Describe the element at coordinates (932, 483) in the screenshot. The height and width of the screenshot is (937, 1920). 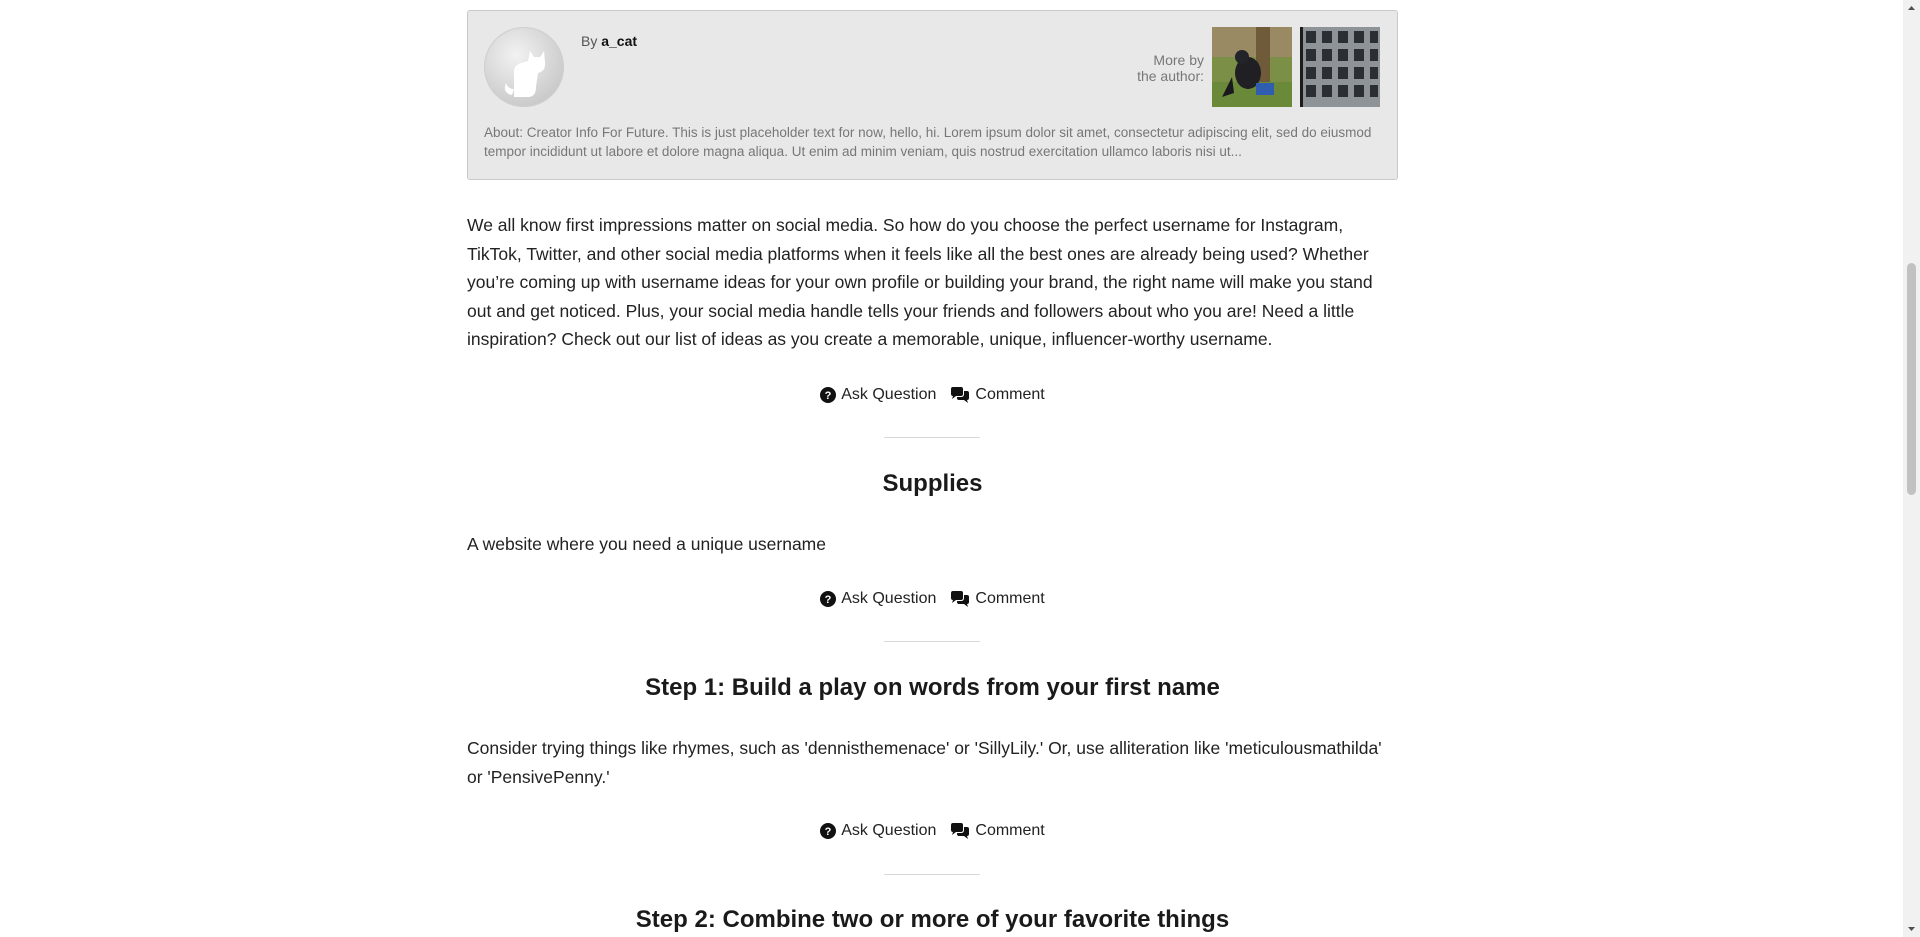
I see `section-title-supplies: Supplies` at that location.